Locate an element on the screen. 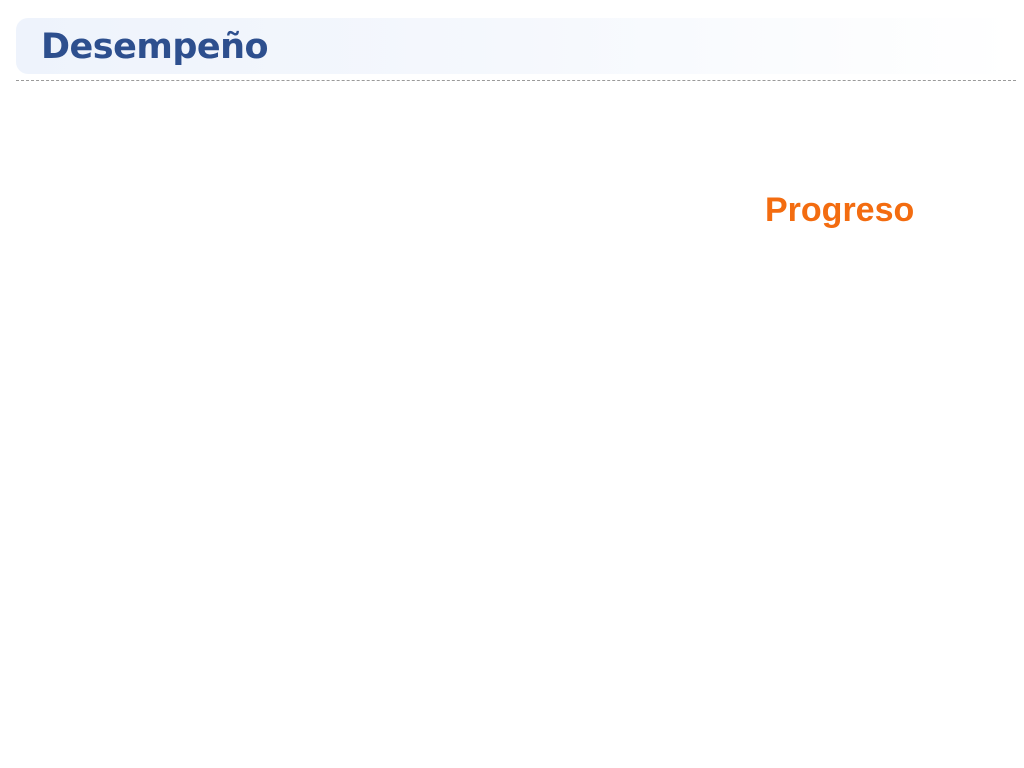  progress-label: Progreso is located at coordinates (840, 210).